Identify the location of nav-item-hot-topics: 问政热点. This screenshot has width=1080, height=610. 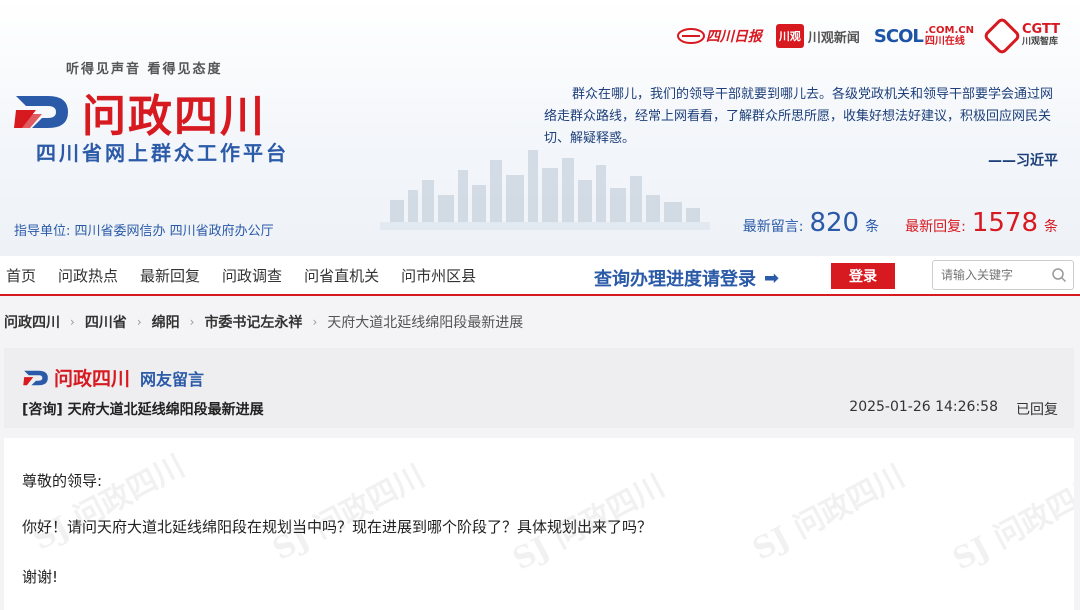
(88, 275).